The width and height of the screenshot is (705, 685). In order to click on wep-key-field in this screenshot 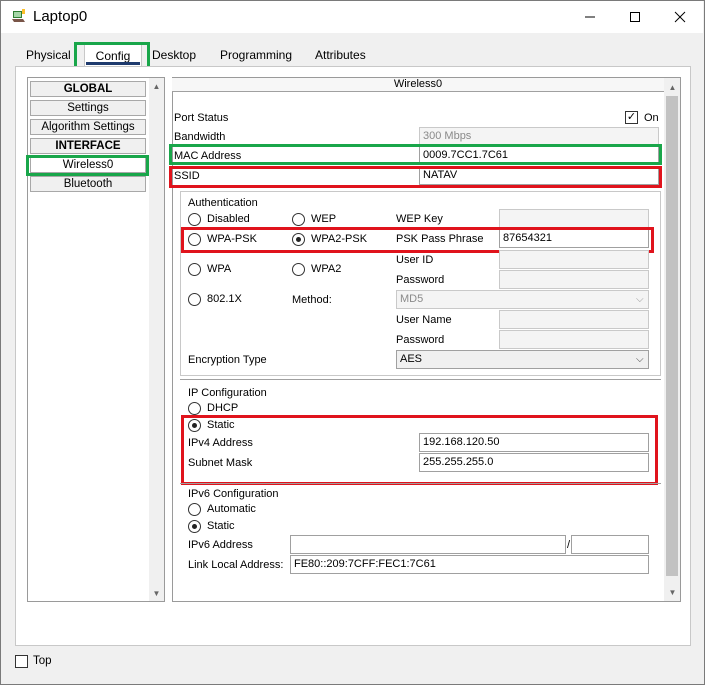, I will do `click(574, 218)`.